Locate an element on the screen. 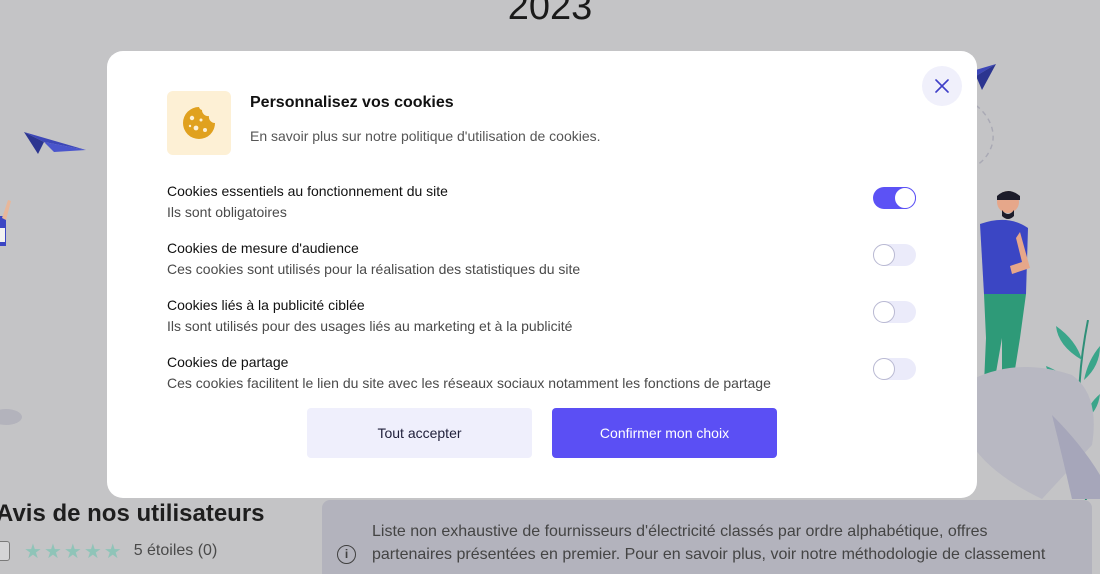  year-heading: 2023 is located at coordinates (550, 14).